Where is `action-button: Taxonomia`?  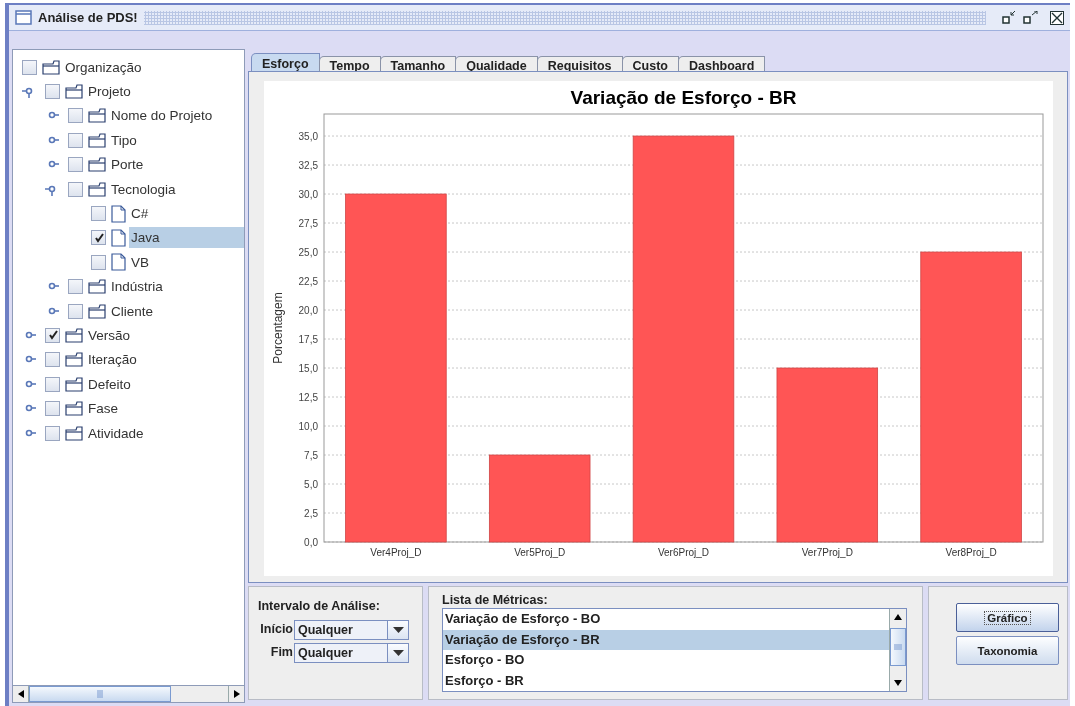
action-button: Taxonomia is located at coordinates (1007, 650).